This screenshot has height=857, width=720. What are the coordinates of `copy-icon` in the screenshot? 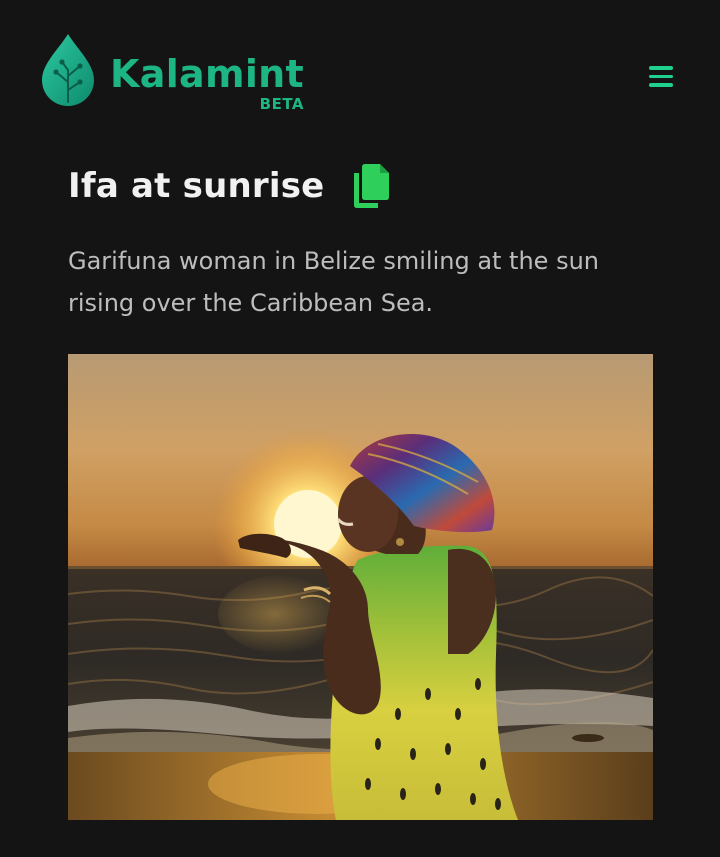 It's located at (370, 186).